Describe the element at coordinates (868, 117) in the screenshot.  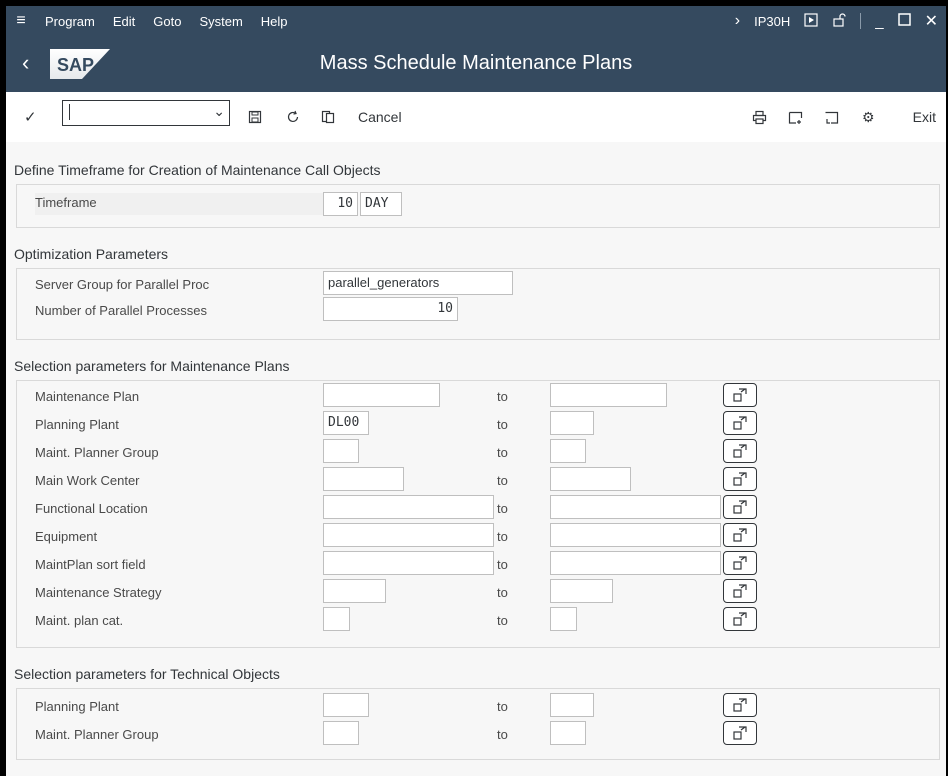
I see `settings-icon: ⚙` at that location.